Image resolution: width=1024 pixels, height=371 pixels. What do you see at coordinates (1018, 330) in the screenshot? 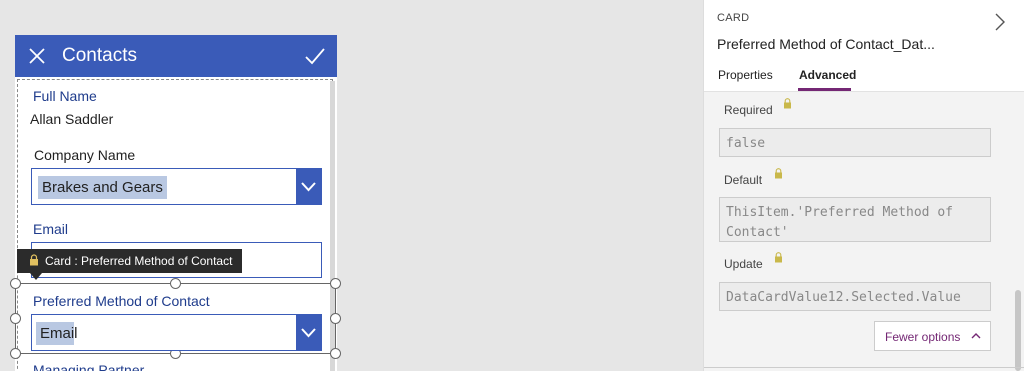
I see `pane-scrollbar` at bounding box center [1018, 330].